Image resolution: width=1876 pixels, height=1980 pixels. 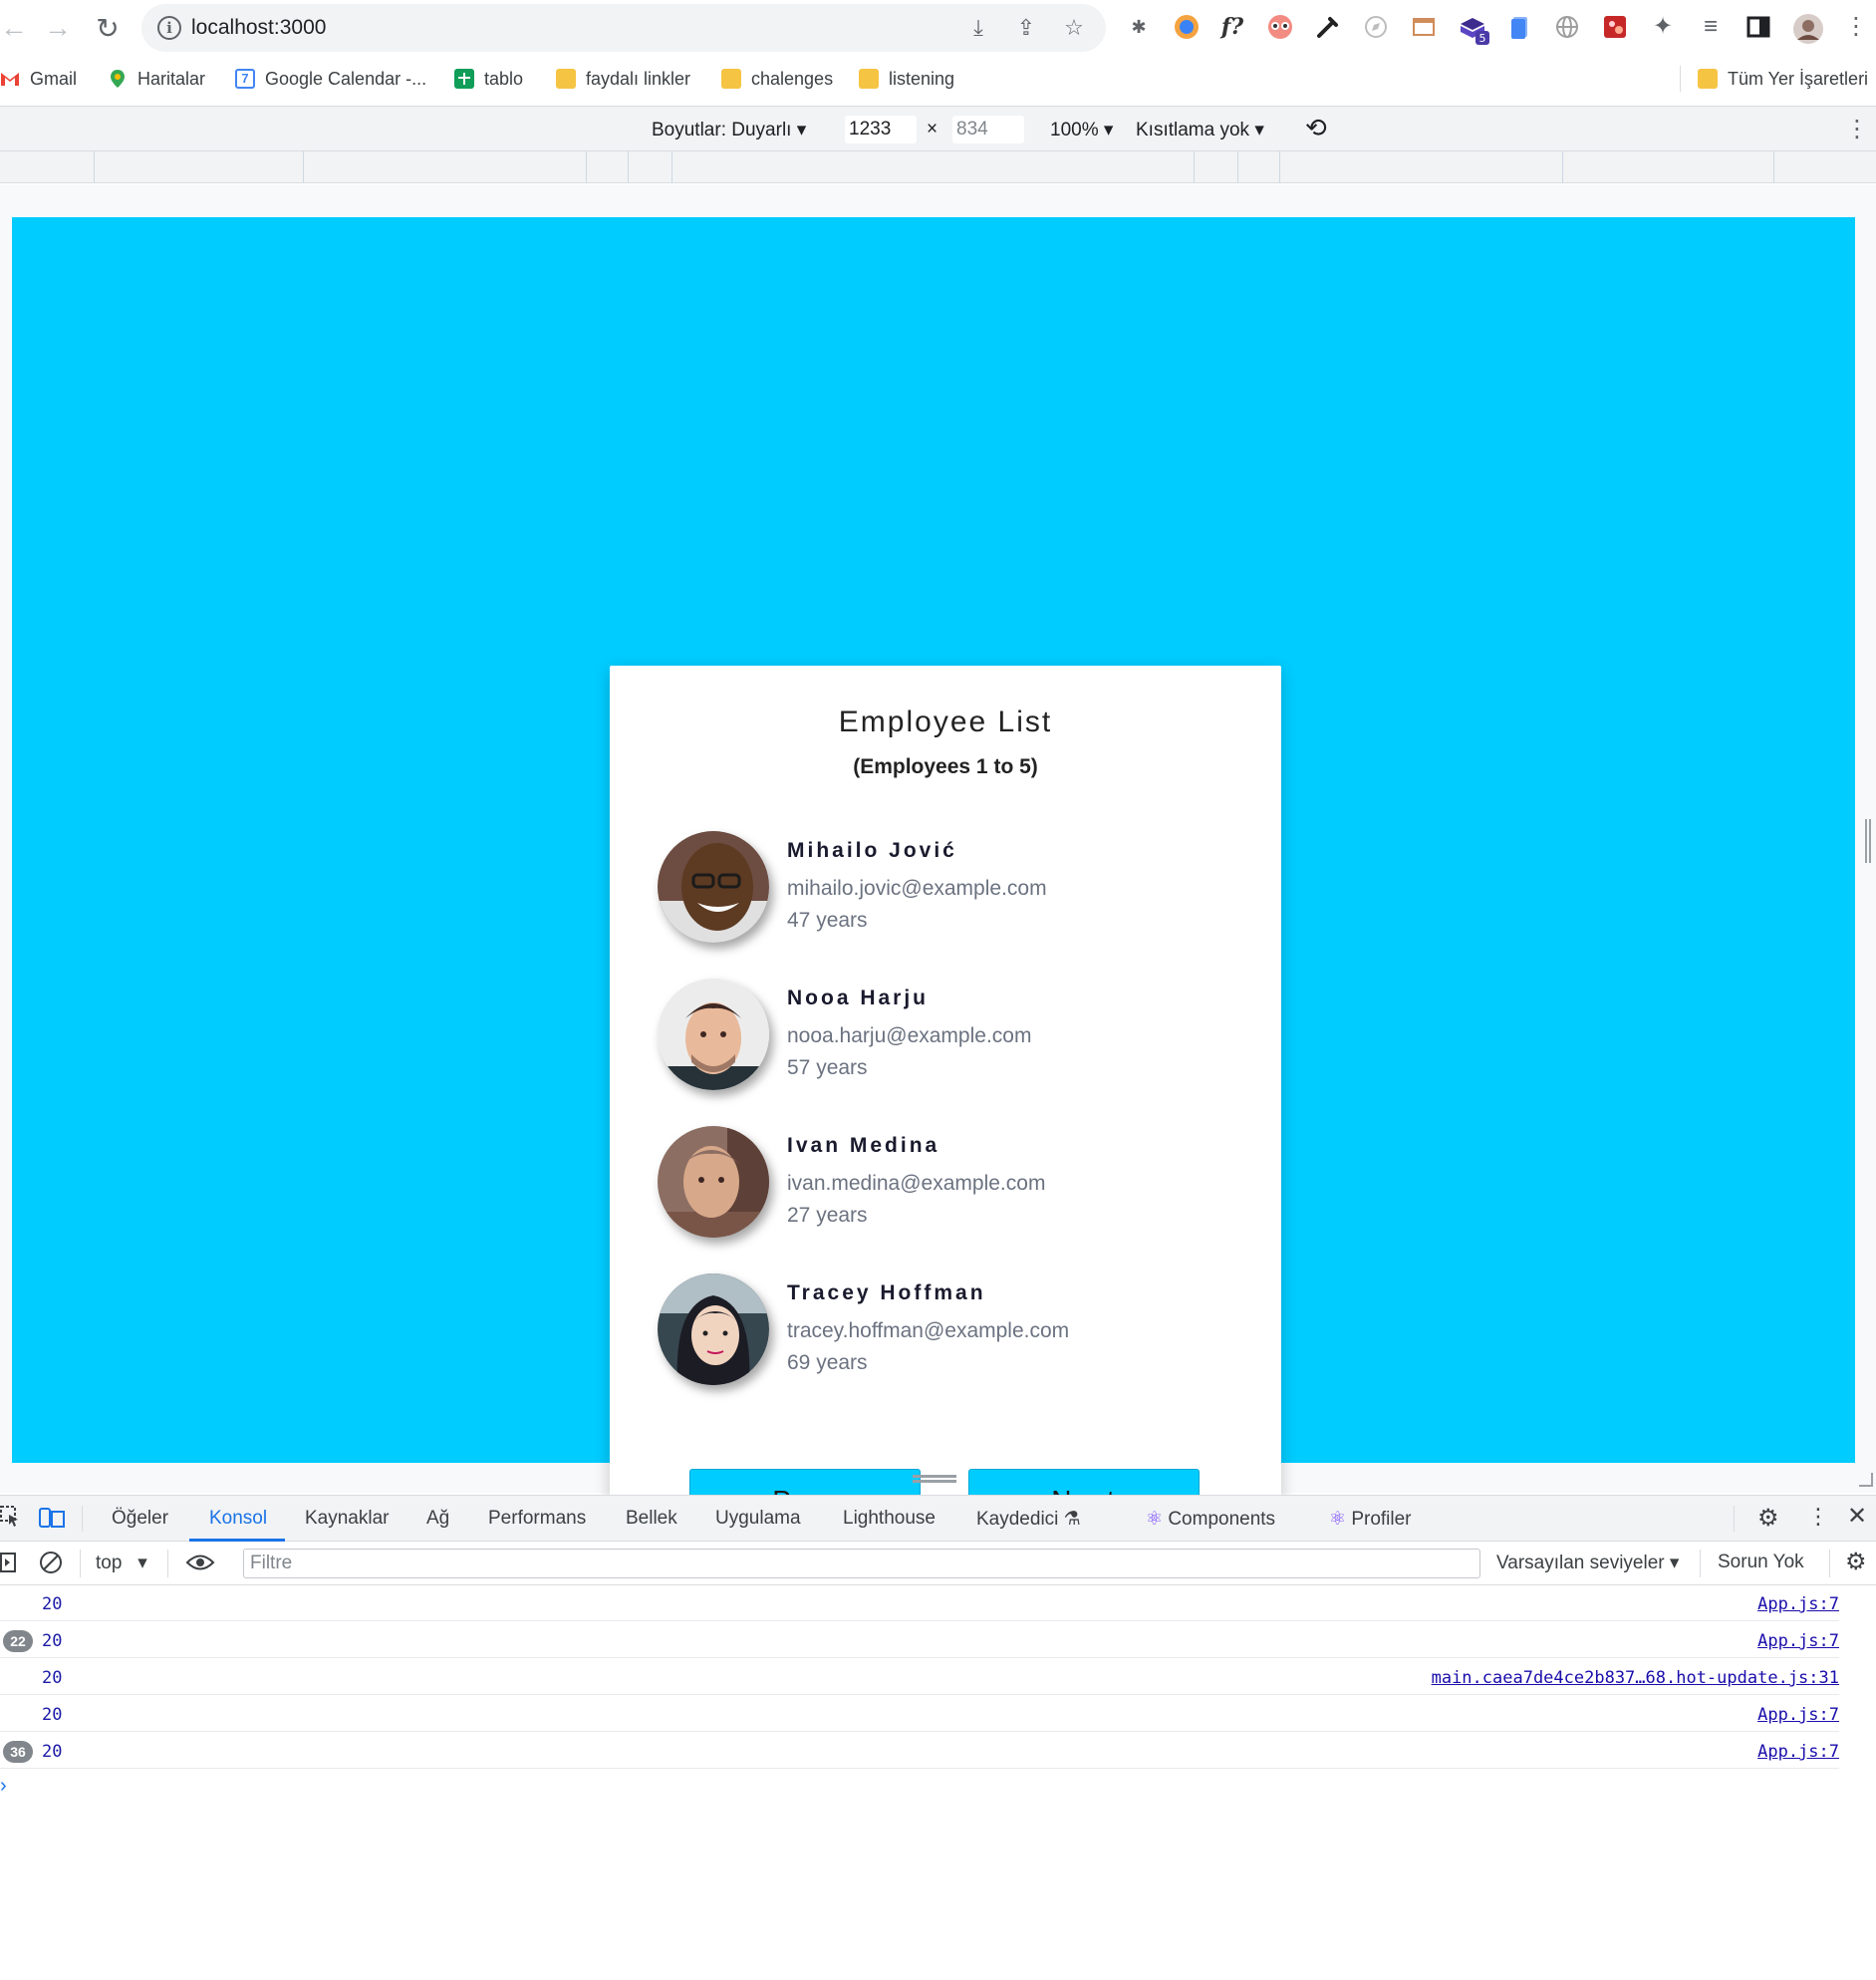 What do you see at coordinates (917, 888) in the screenshot?
I see `employee-email: mihailo.jovic@example.com` at bounding box center [917, 888].